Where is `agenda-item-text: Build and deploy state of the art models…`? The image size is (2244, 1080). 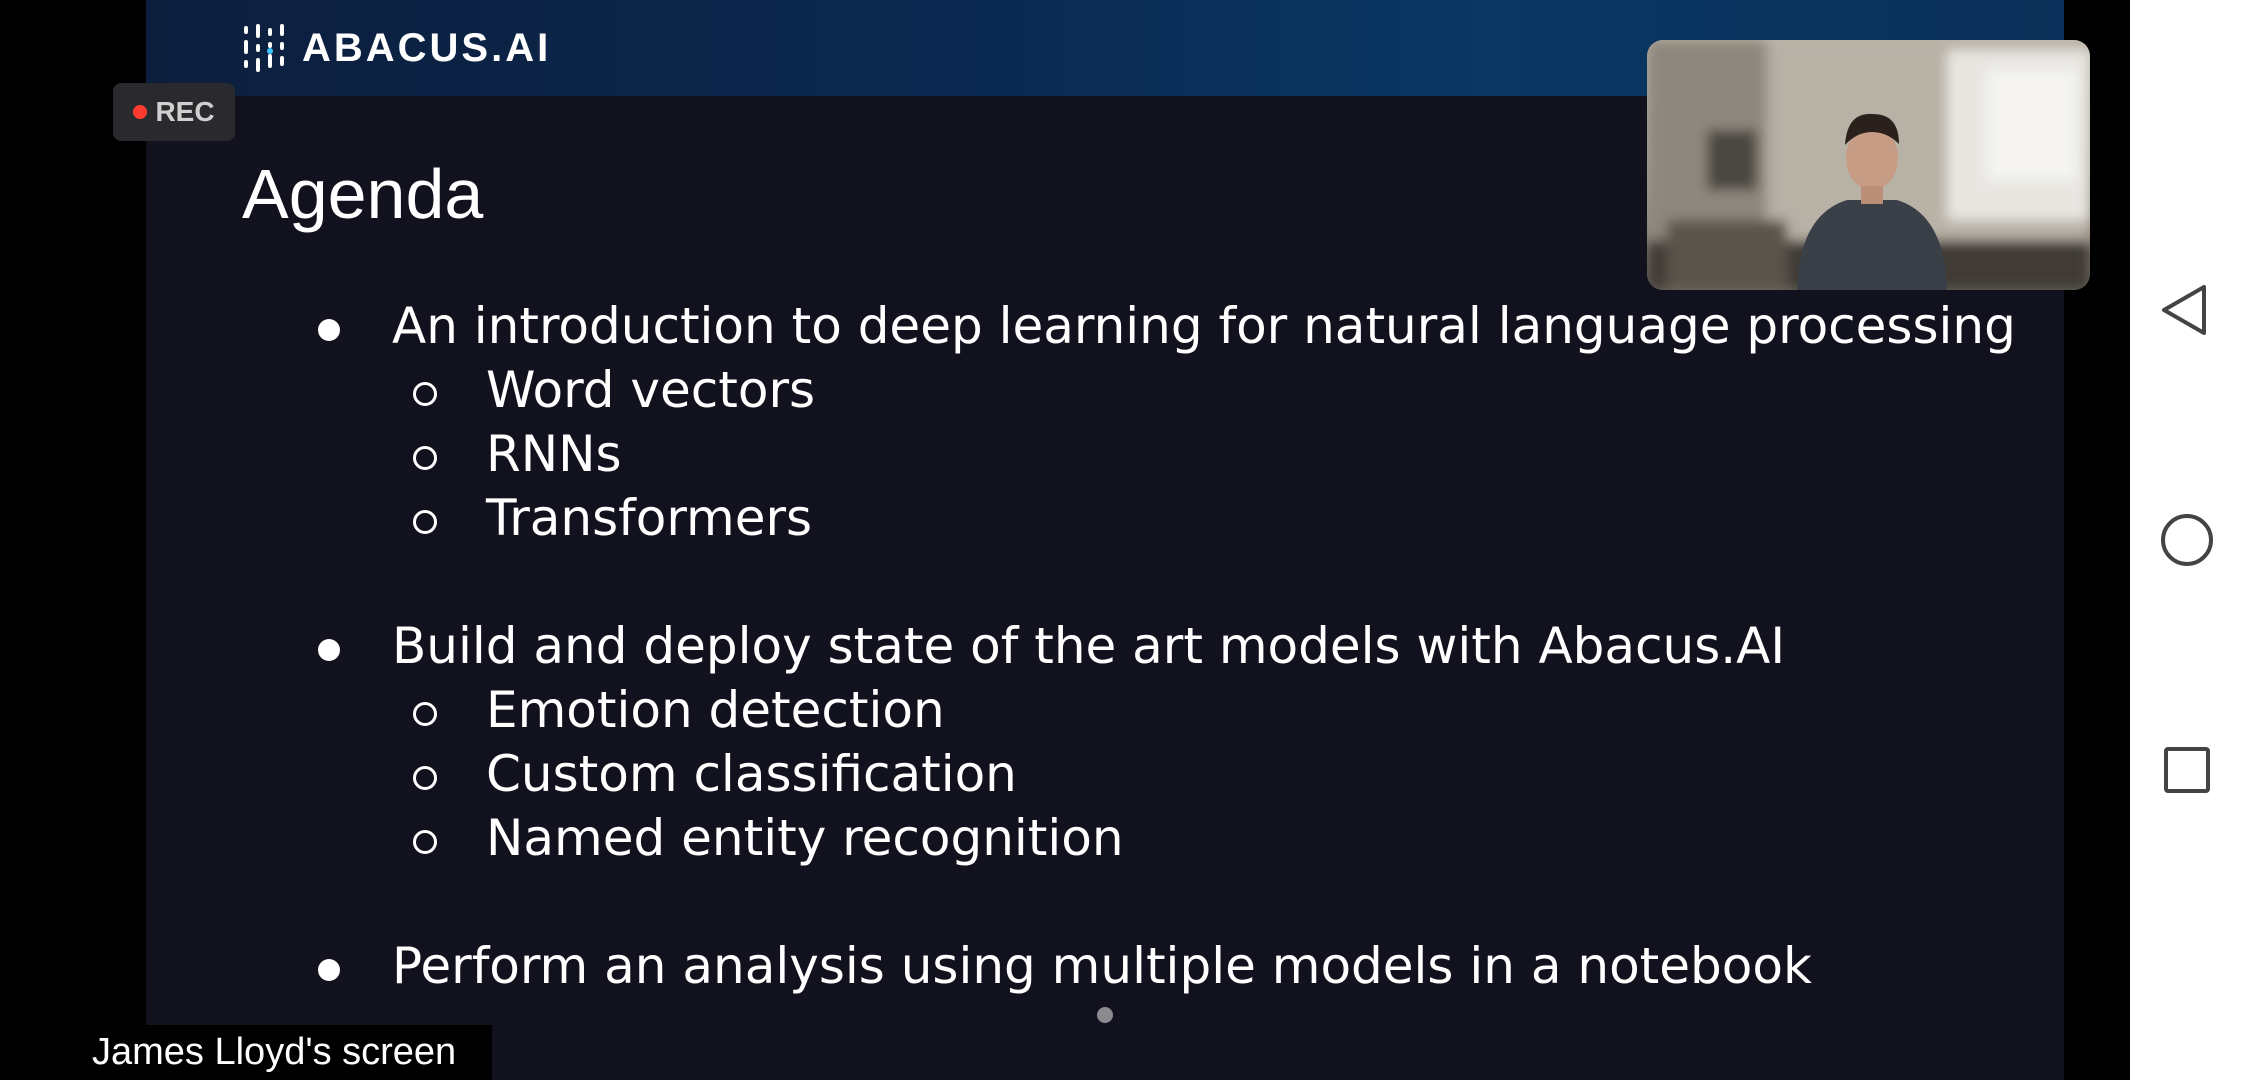 agenda-item-text: Build and deploy state of the art models… is located at coordinates (1089, 646).